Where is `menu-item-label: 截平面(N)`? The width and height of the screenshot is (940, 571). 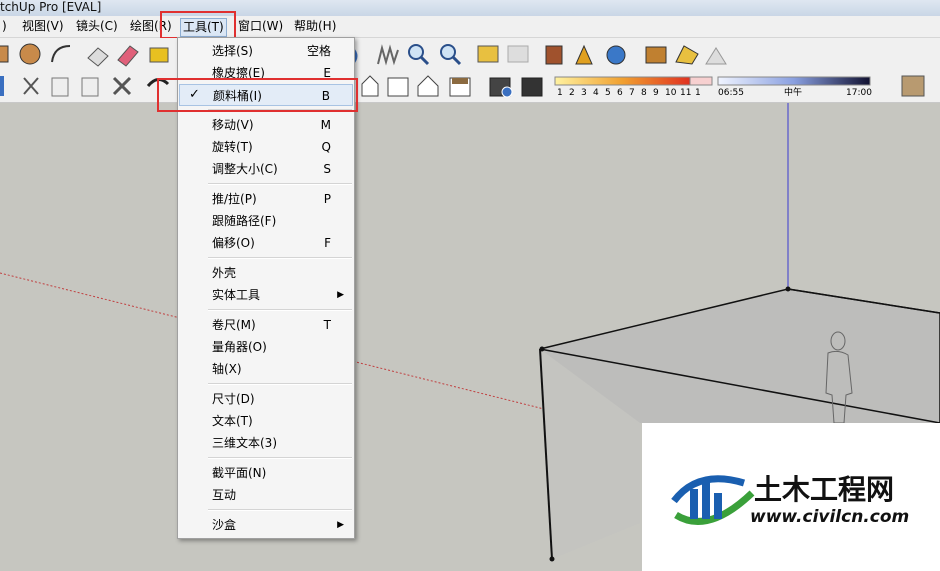 menu-item-label: 截平面(N) is located at coordinates (239, 473).